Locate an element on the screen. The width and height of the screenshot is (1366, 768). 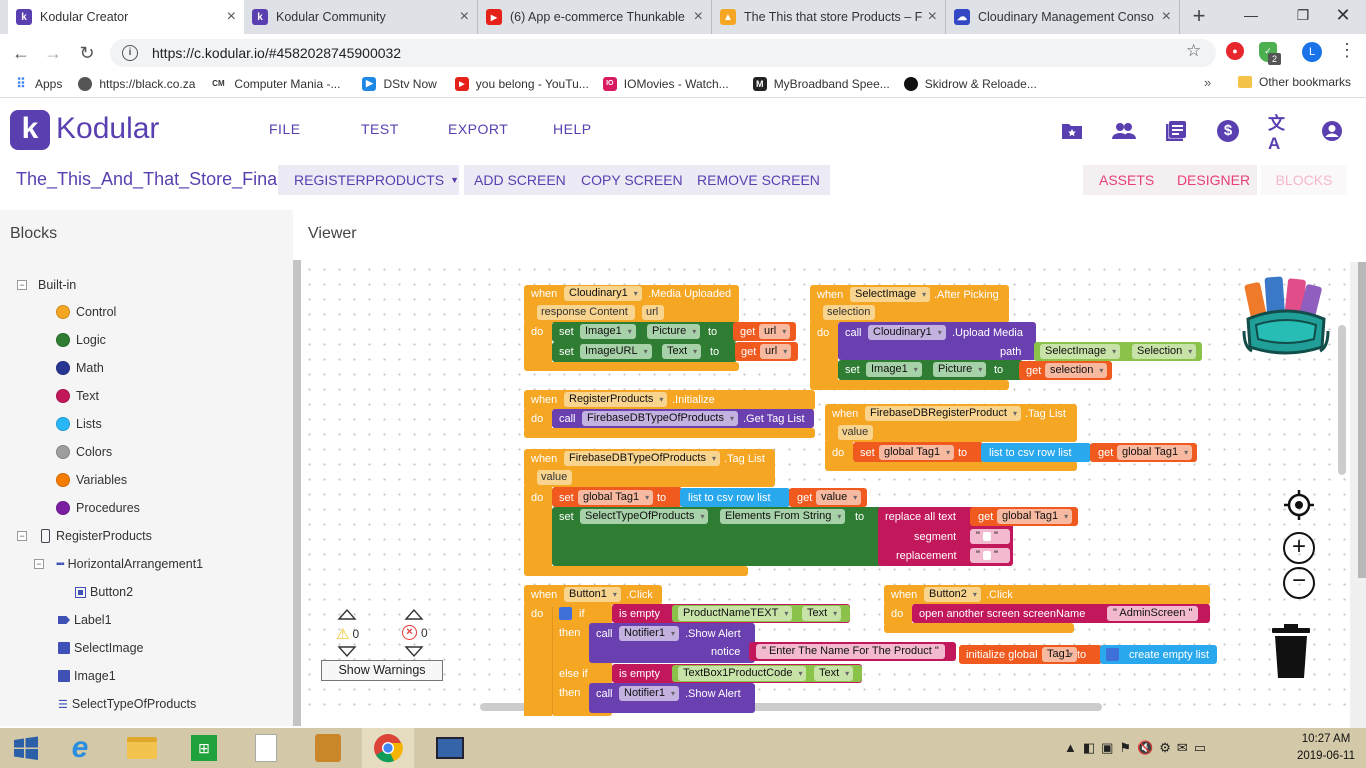
info-icon: i is located at coordinates (130, 53).